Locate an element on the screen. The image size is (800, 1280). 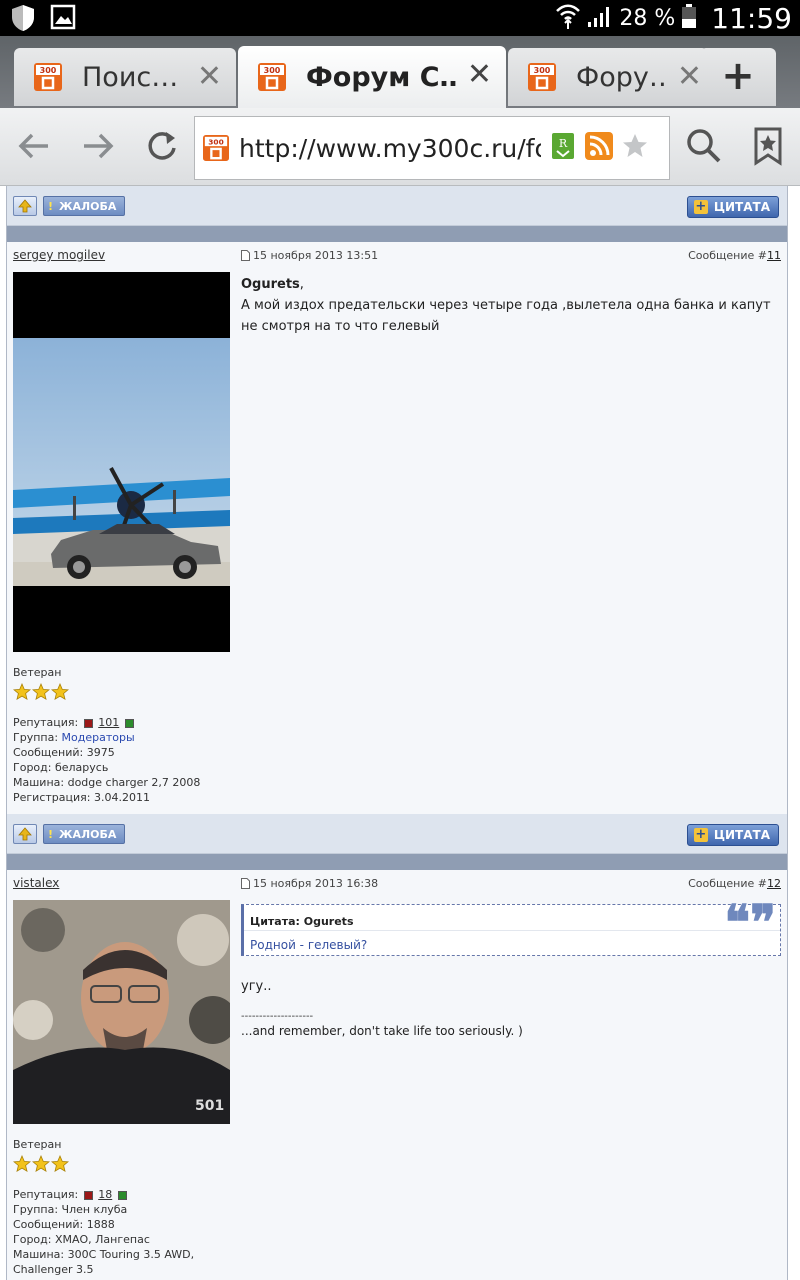
tab-search: 300 Поис… ✕ is located at coordinates (125, 77).